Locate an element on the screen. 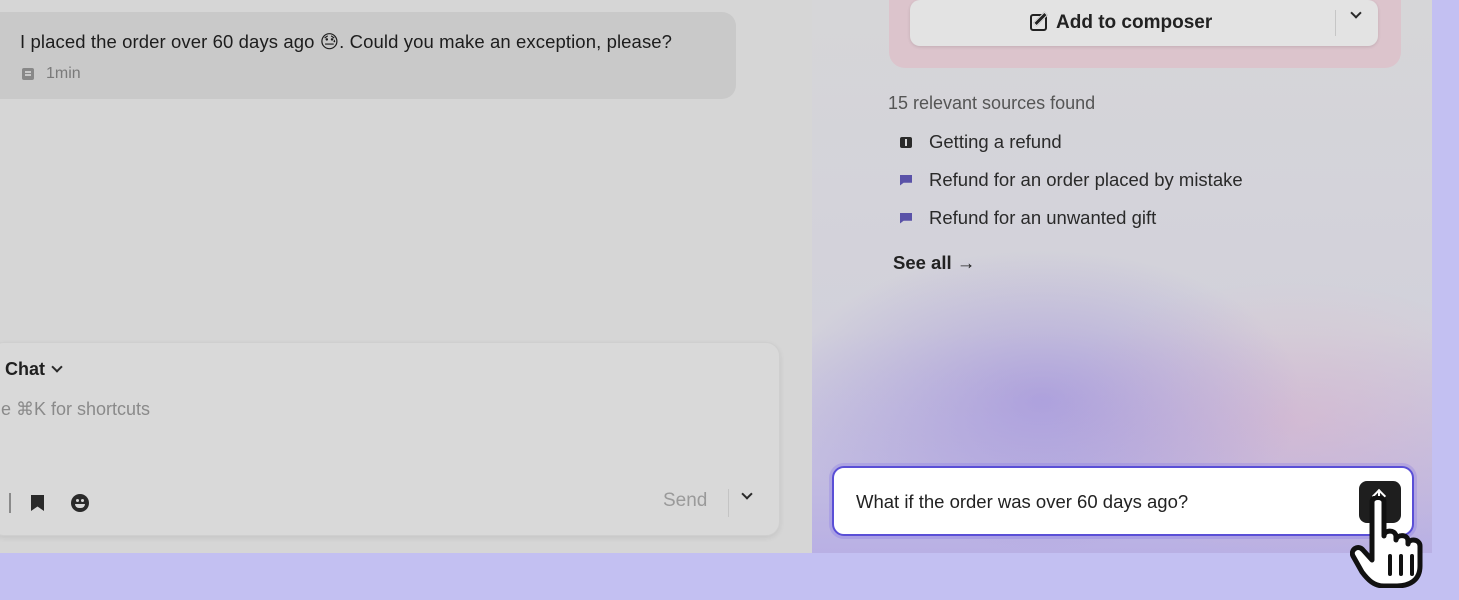  emoji-icon is located at coordinates (80, 503).